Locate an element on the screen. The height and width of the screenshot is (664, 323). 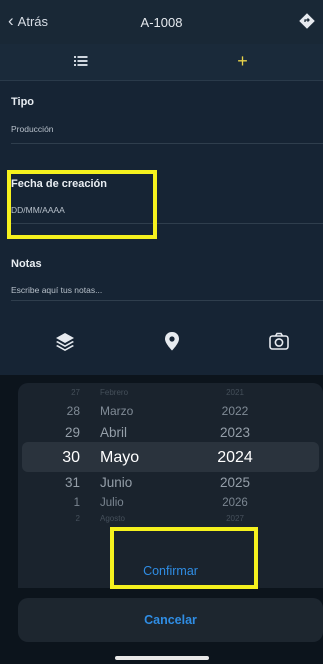
page-title: A-1008 is located at coordinates (161, 22).